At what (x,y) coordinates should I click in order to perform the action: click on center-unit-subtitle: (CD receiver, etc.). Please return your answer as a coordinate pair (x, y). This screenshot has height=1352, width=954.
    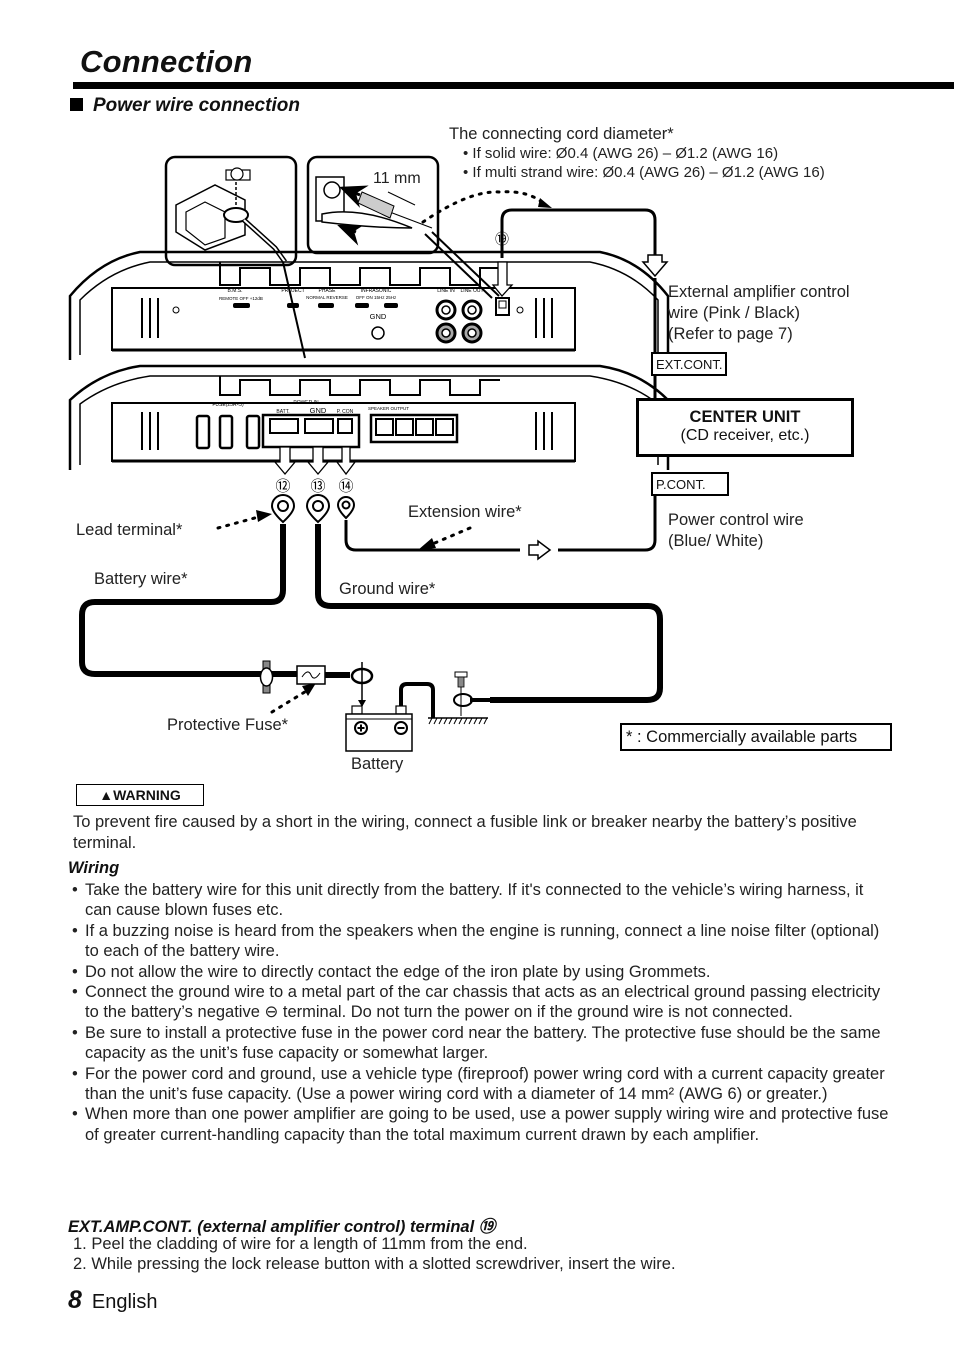
    Looking at the image, I should click on (745, 435).